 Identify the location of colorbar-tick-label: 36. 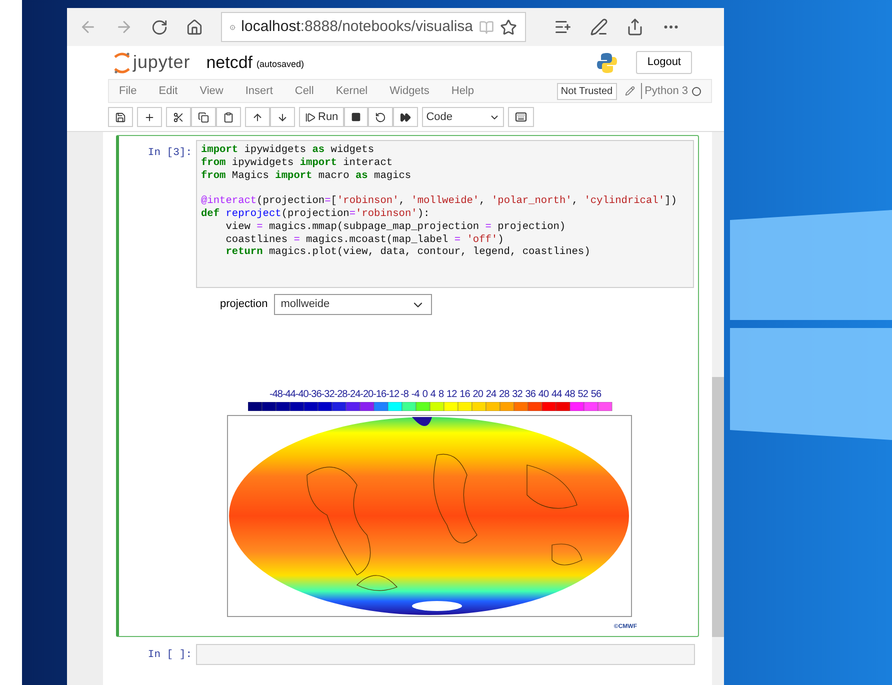
(530, 395).